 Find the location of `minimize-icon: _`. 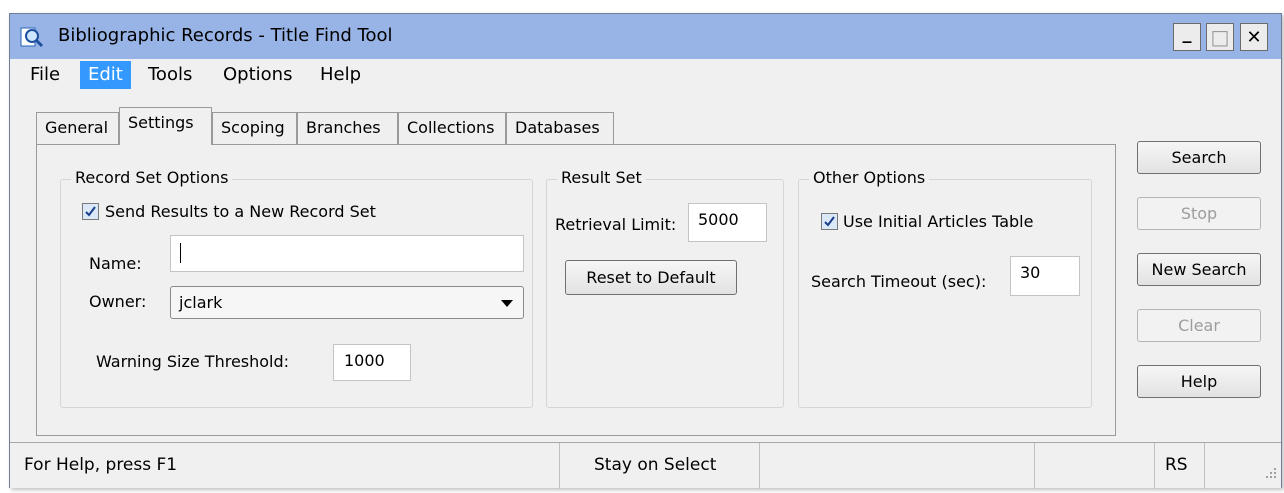

minimize-icon: _ is located at coordinates (1187, 33).